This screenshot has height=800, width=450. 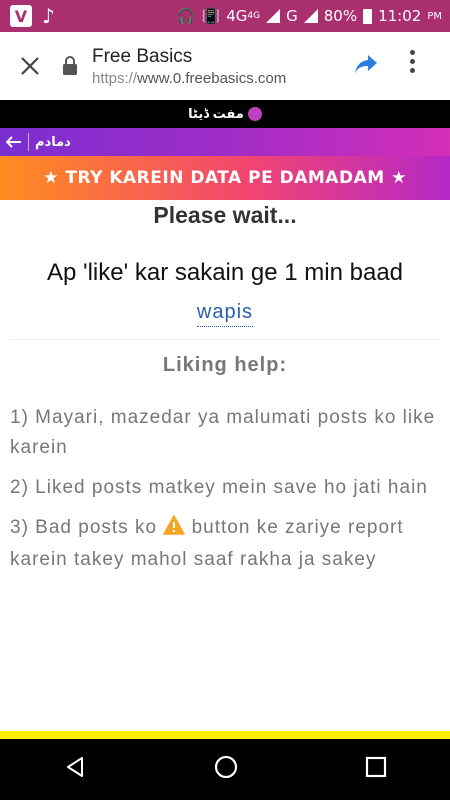 I want to click on wapis-link: wapis, so click(x=225, y=314).